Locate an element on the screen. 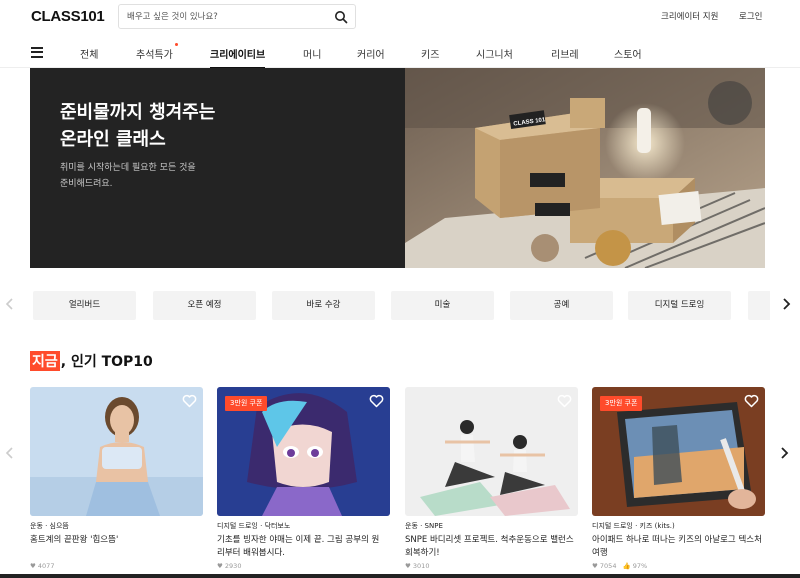  section-title-rest: , 인기 TOP10 is located at coordinates (106, 362).